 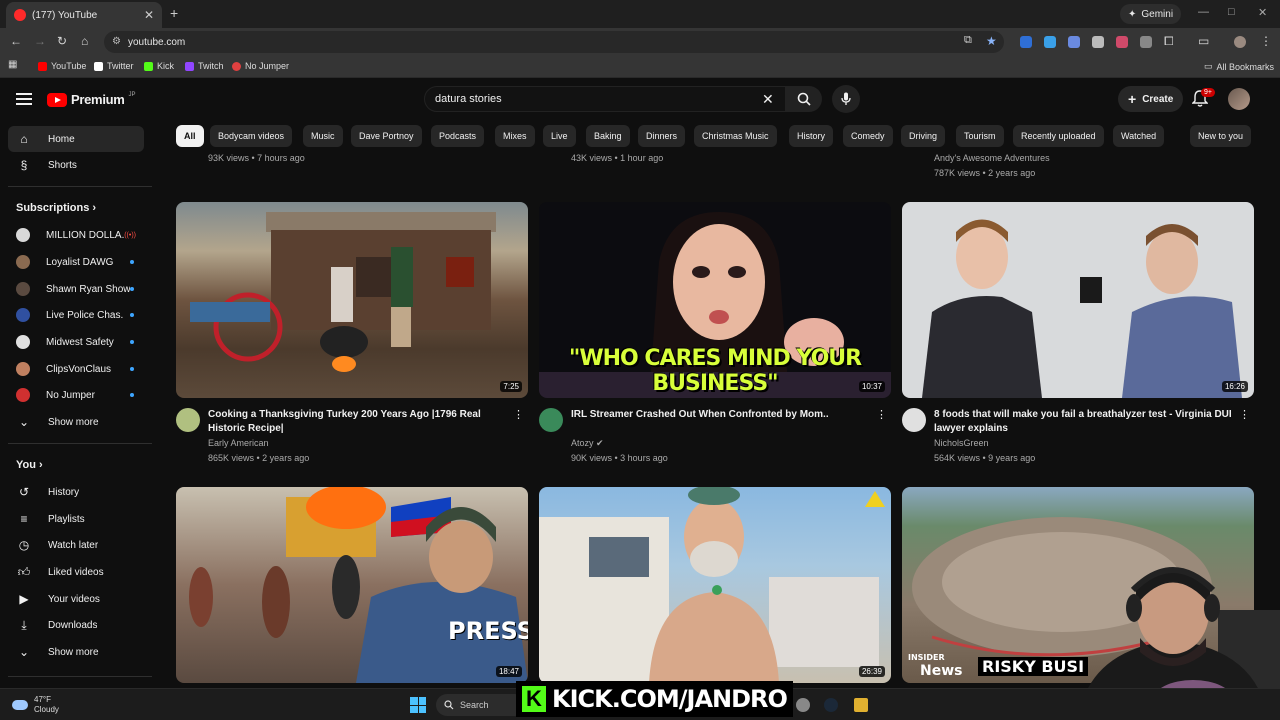 What do you see at coordinates (76, 289) in the screenshot?
I see `sidebar-item-subscription: Shawn Ryan Show` at bounding box center [76, 289].